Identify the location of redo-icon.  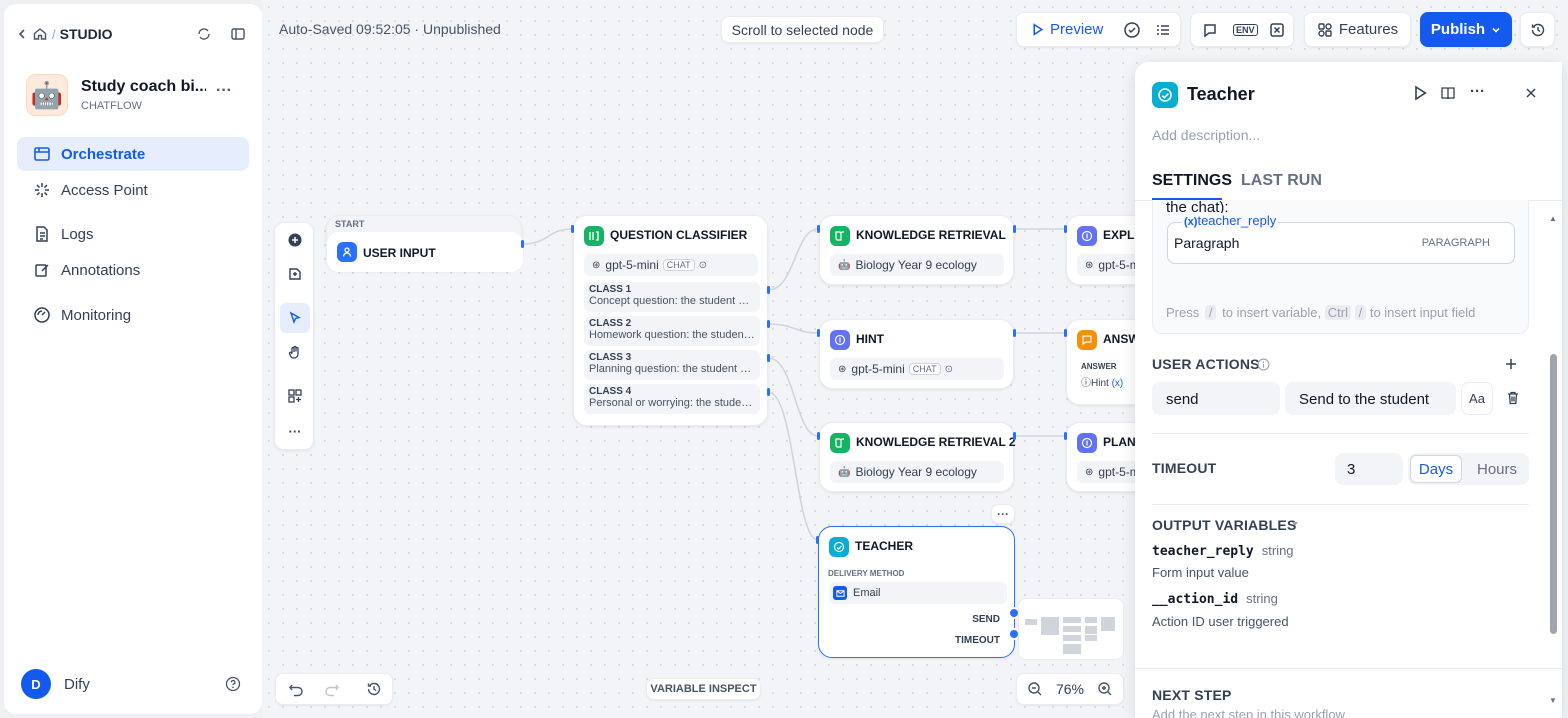
(332, 689).